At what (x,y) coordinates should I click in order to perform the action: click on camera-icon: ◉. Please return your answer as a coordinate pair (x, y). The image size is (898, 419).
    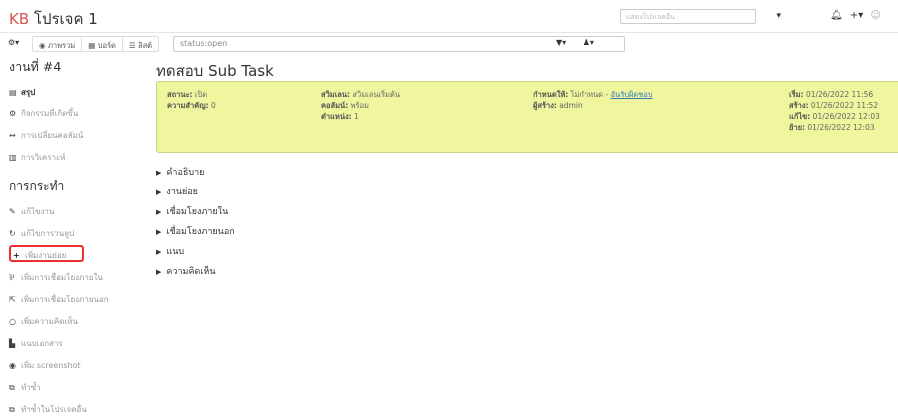
    Looking at the image, I should click on (12, 365).